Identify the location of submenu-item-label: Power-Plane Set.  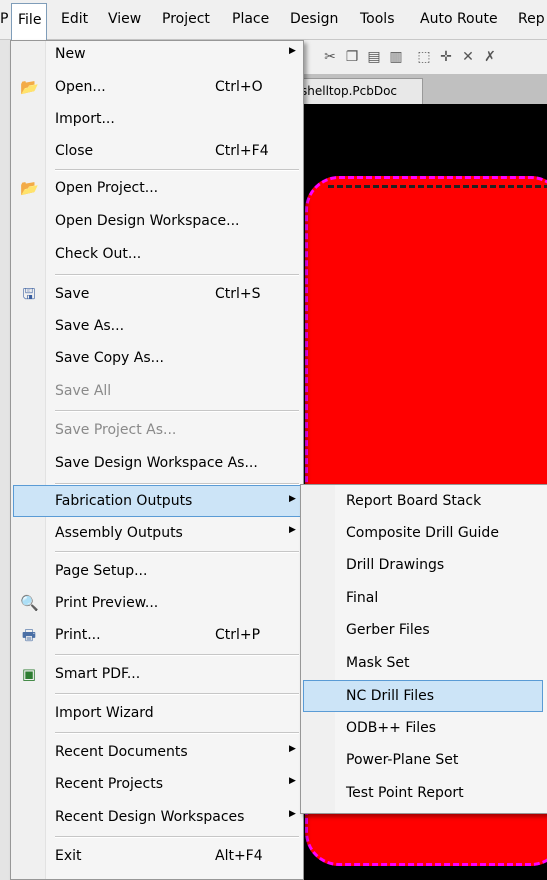
(402, 760).